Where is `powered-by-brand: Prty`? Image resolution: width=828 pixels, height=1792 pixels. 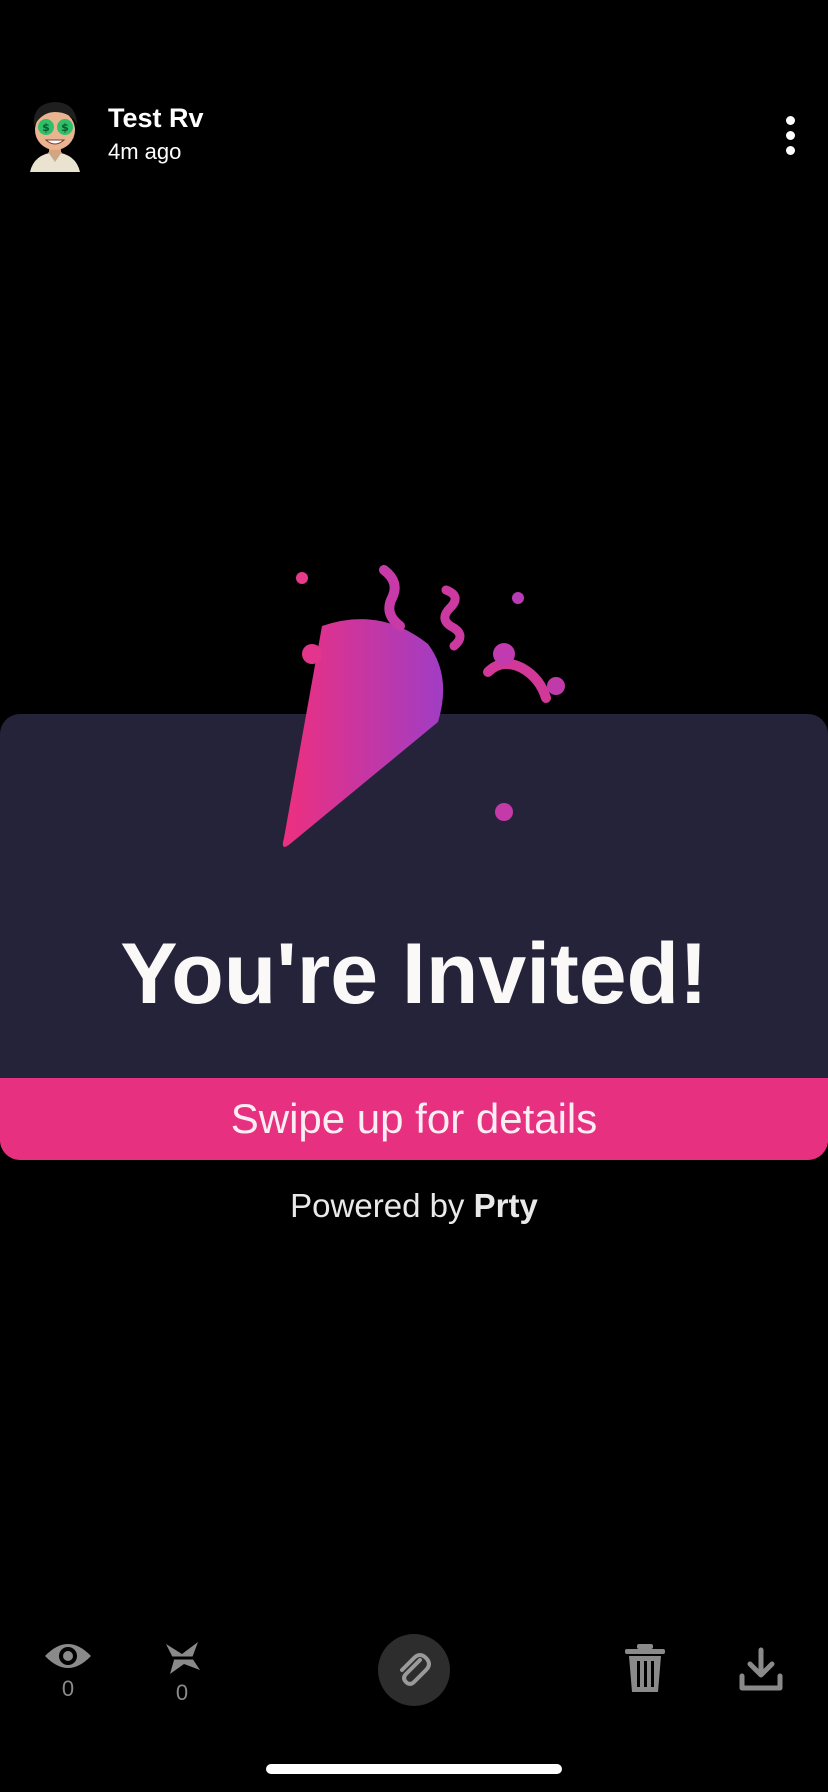
powered-by-brand: Prty is located at coordinates (505, 1205).